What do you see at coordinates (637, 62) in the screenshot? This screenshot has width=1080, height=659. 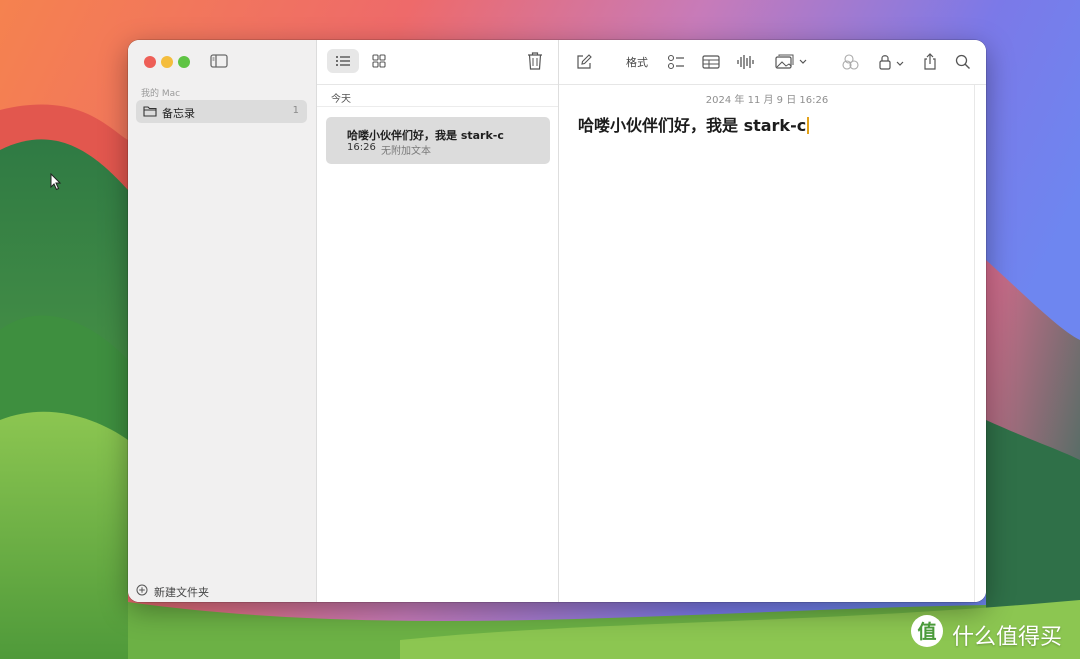 I see `format-button: 格式` at bounding box center [637, 62].